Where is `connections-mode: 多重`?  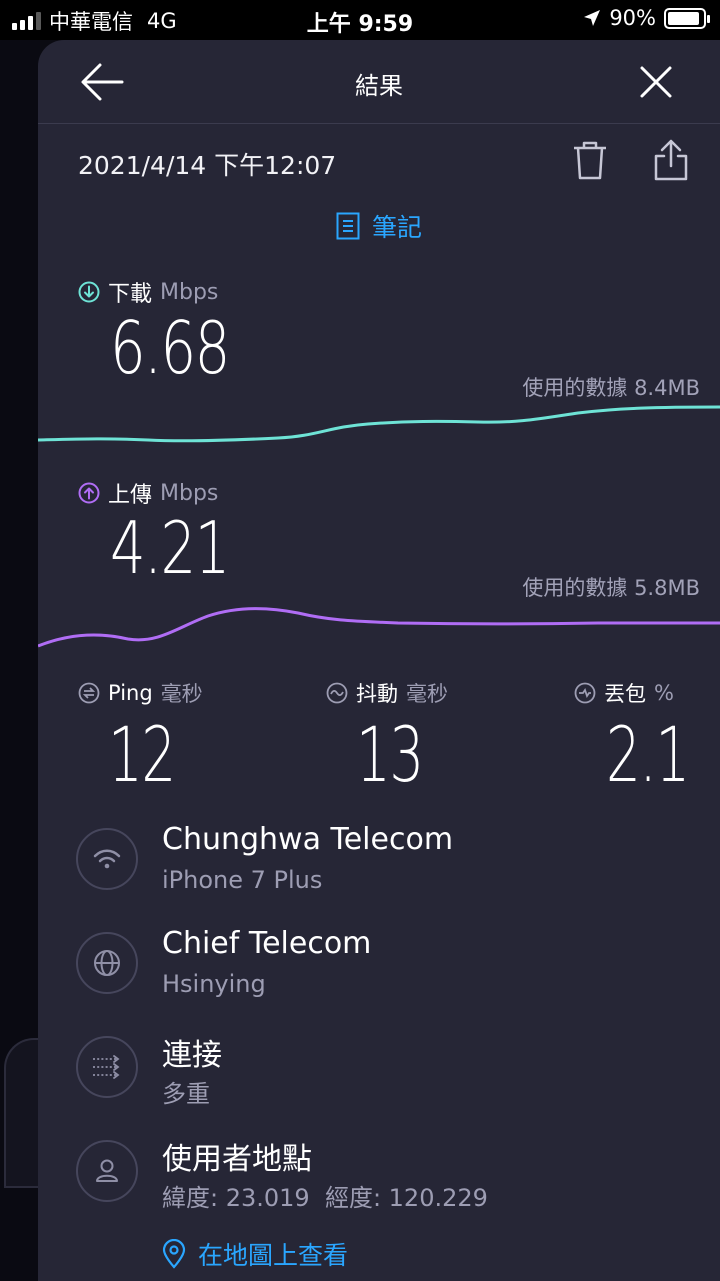
connections-mode: 多重 is located at coordinates (186, 1094).